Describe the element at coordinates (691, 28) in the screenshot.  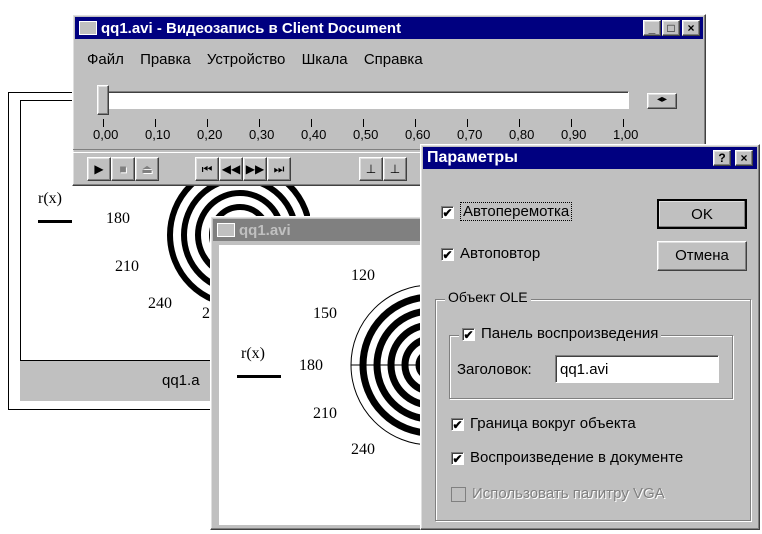
I see `close-icon: ×` at that location.